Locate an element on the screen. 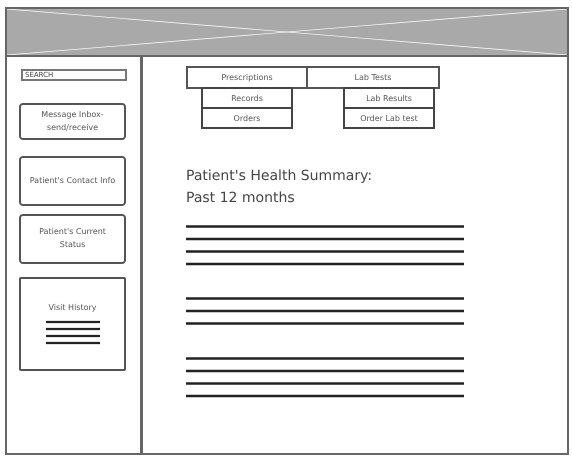 This screenshot has height=457, width=572. summary-heading: Patient's Health Summary: is located at coordinates (279, 176).